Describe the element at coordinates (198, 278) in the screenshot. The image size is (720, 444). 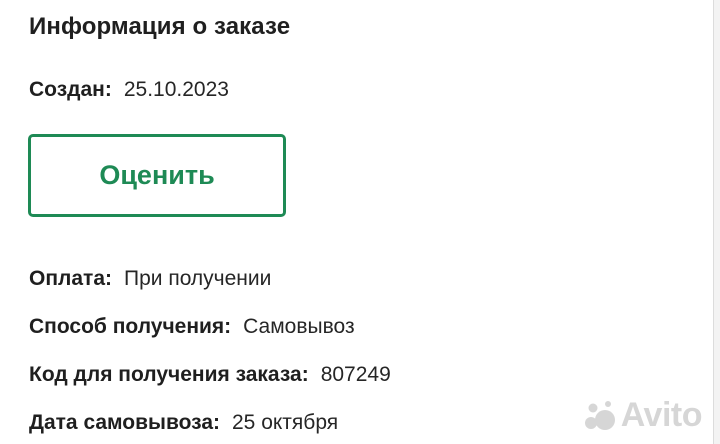
I see `payment-value: При получении` at that location.